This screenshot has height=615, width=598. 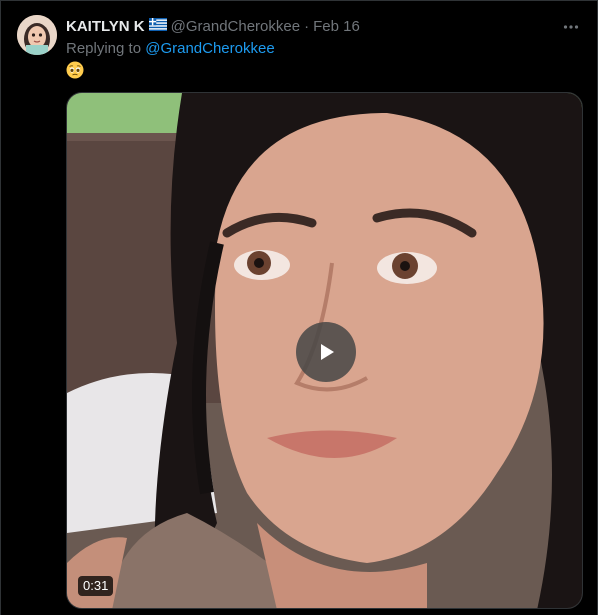 I want to click on play-icon, so click(x=327, y=352).